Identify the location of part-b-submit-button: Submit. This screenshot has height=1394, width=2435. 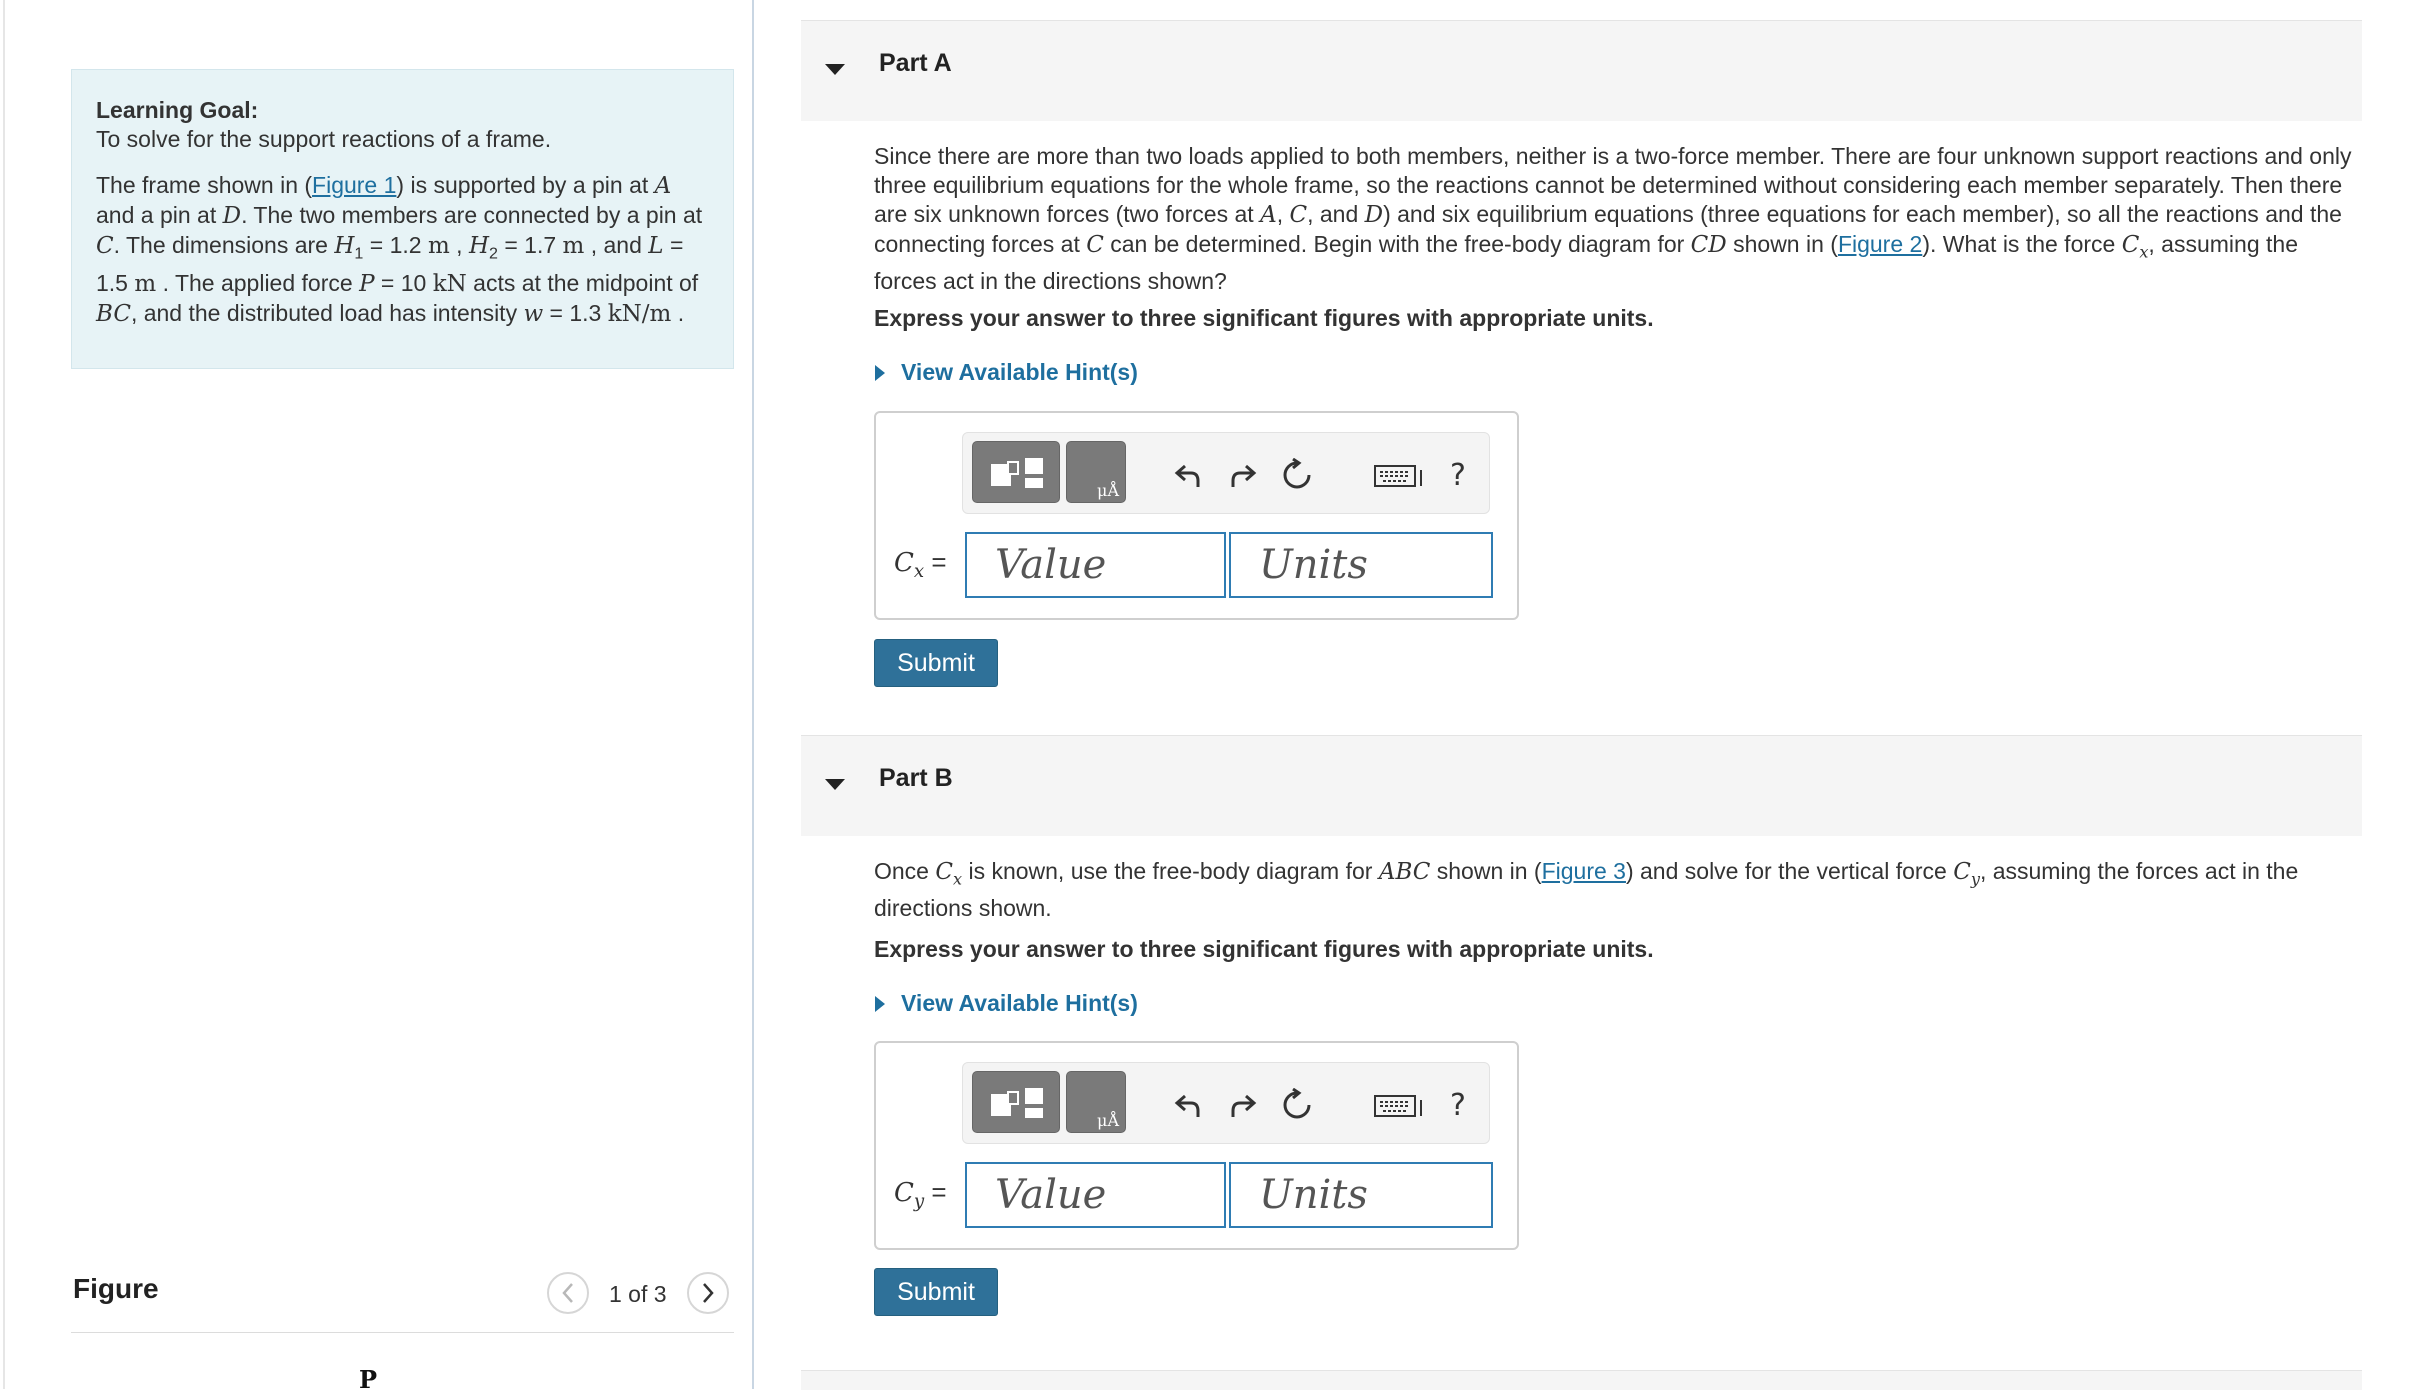
(936, 1292).